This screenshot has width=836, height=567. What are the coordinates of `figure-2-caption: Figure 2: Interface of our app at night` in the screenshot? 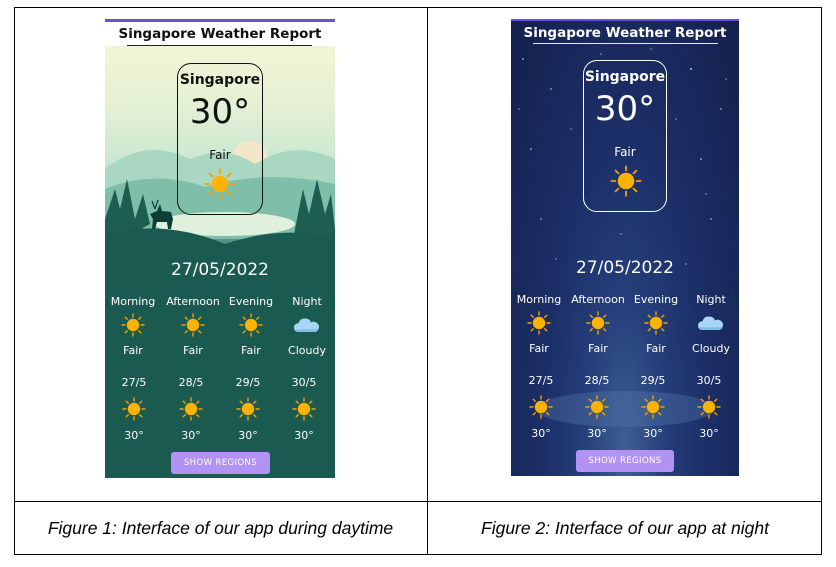 It's located at (625, 528).